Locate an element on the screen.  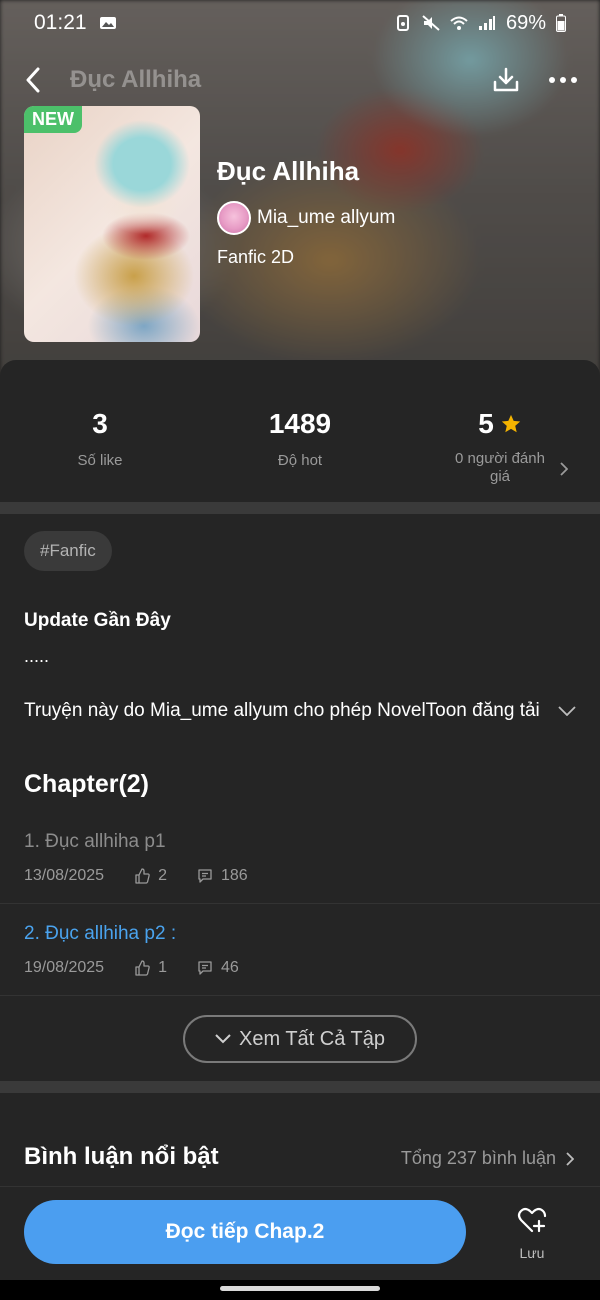
view-all-label: Xem Tất Cả Tập is located at coordinates (312, 1038).